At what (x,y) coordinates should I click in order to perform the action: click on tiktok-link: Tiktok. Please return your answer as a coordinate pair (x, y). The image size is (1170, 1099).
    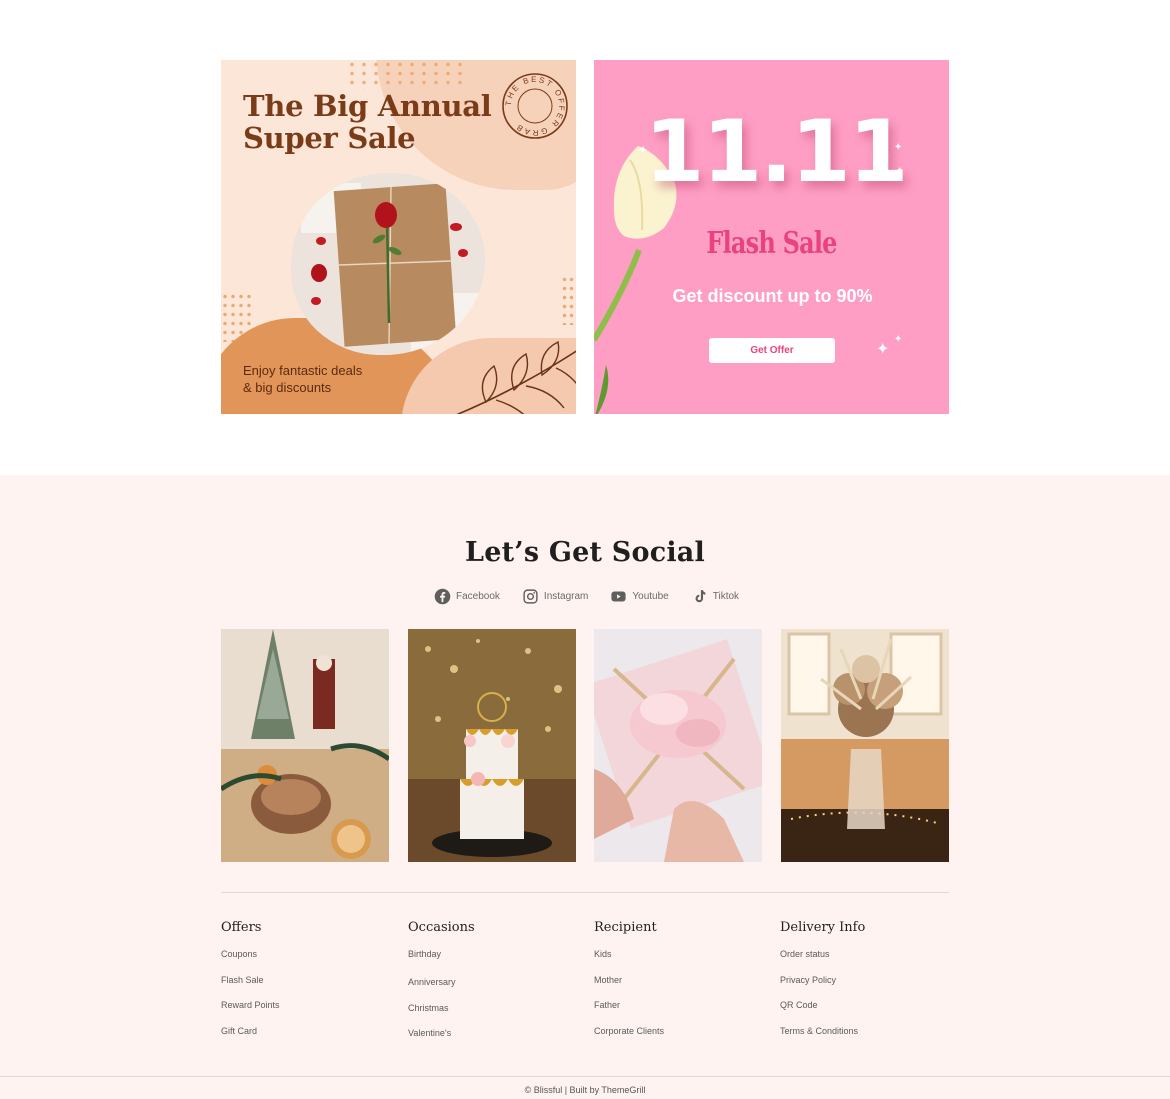
    Looking at the image, I should click on (715, 596).